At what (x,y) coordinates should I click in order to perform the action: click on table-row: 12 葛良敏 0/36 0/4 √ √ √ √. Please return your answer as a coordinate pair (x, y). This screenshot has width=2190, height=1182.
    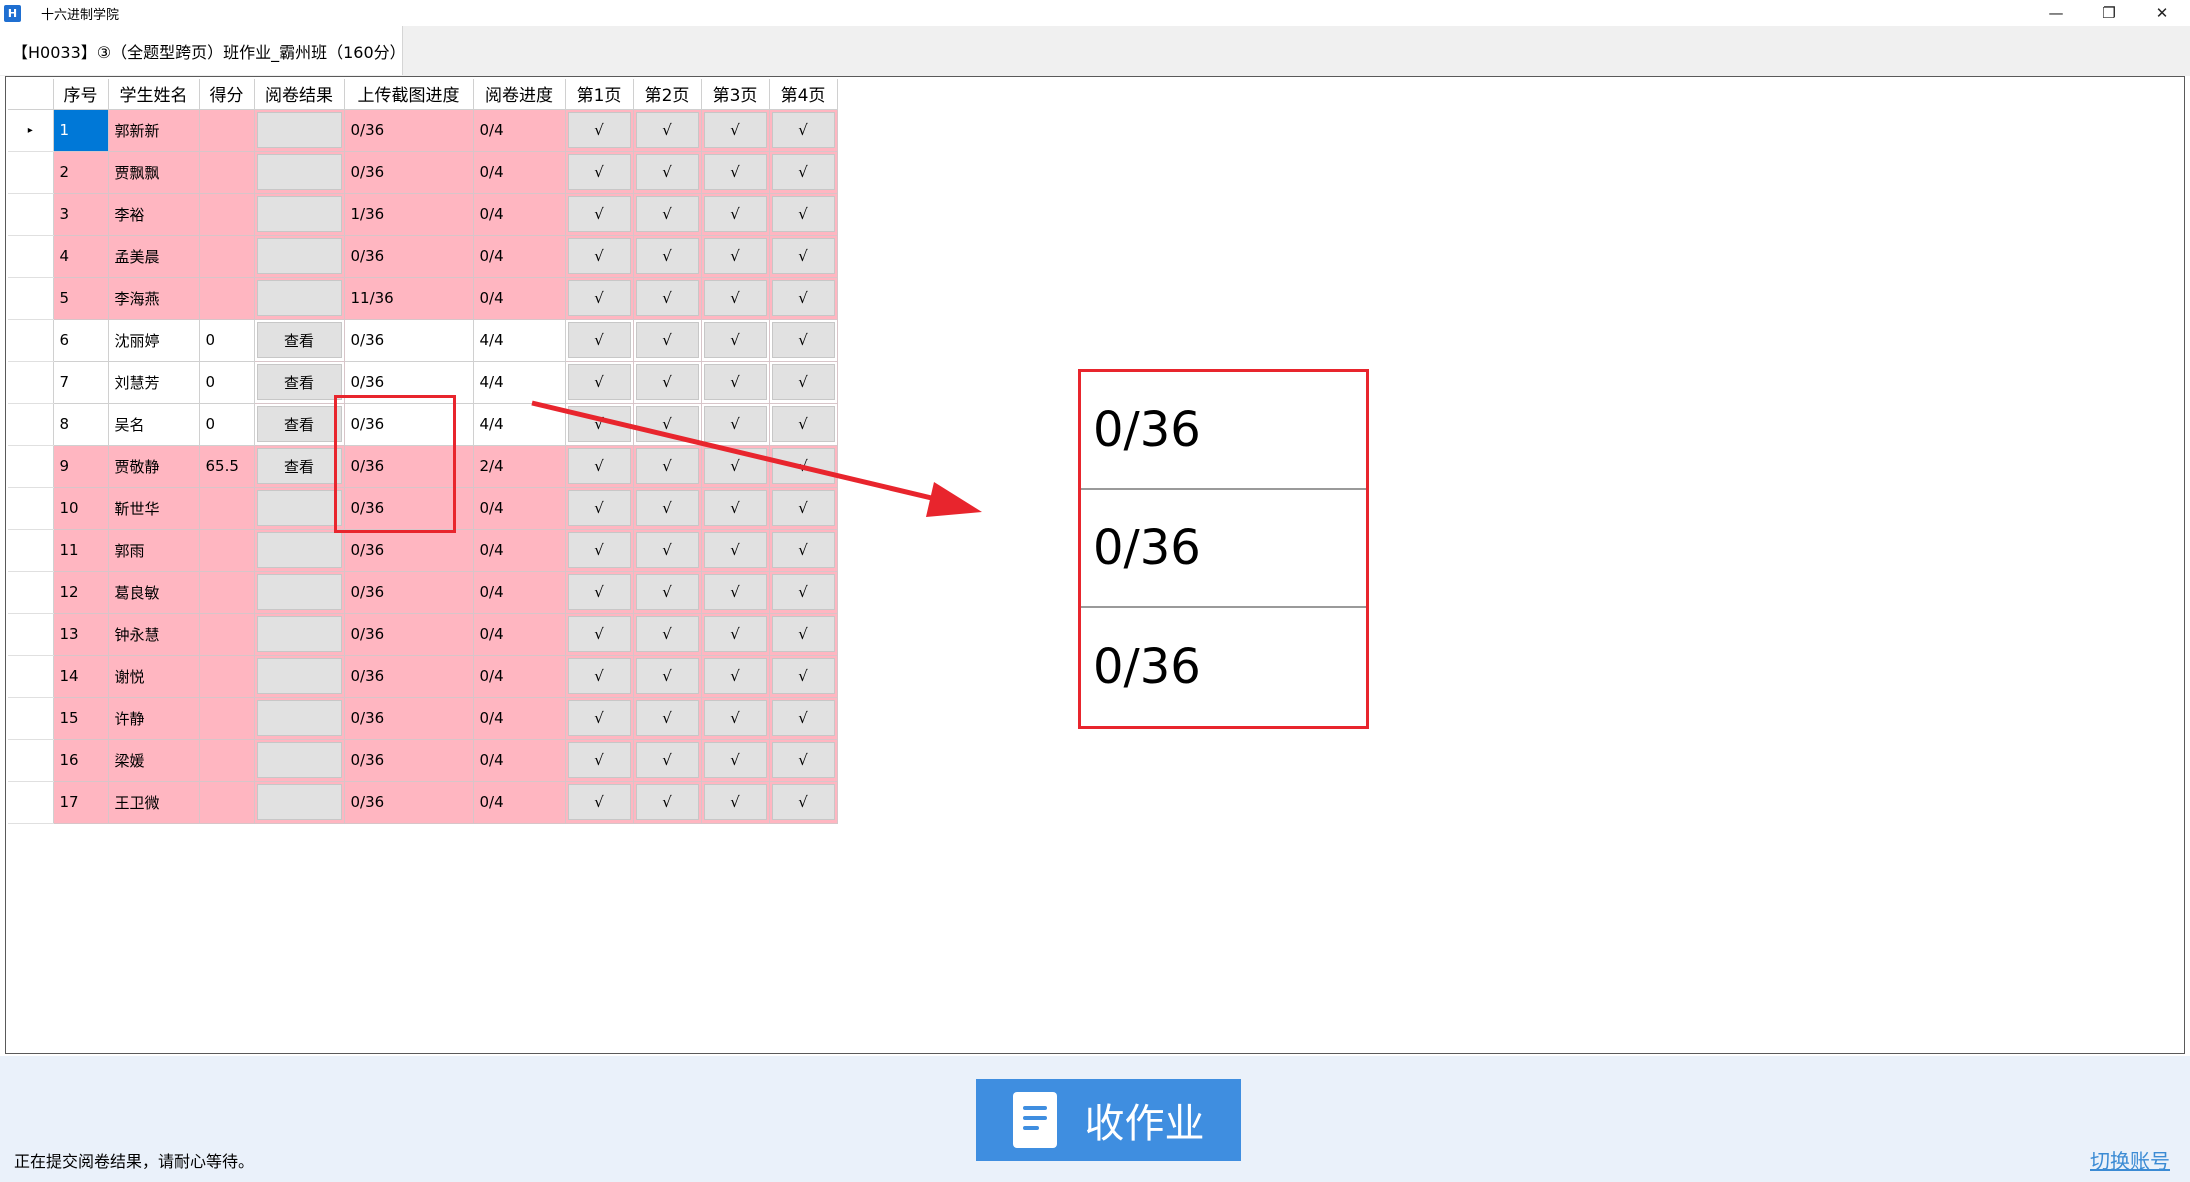
    Looking at the image, I should click on (423, 592).